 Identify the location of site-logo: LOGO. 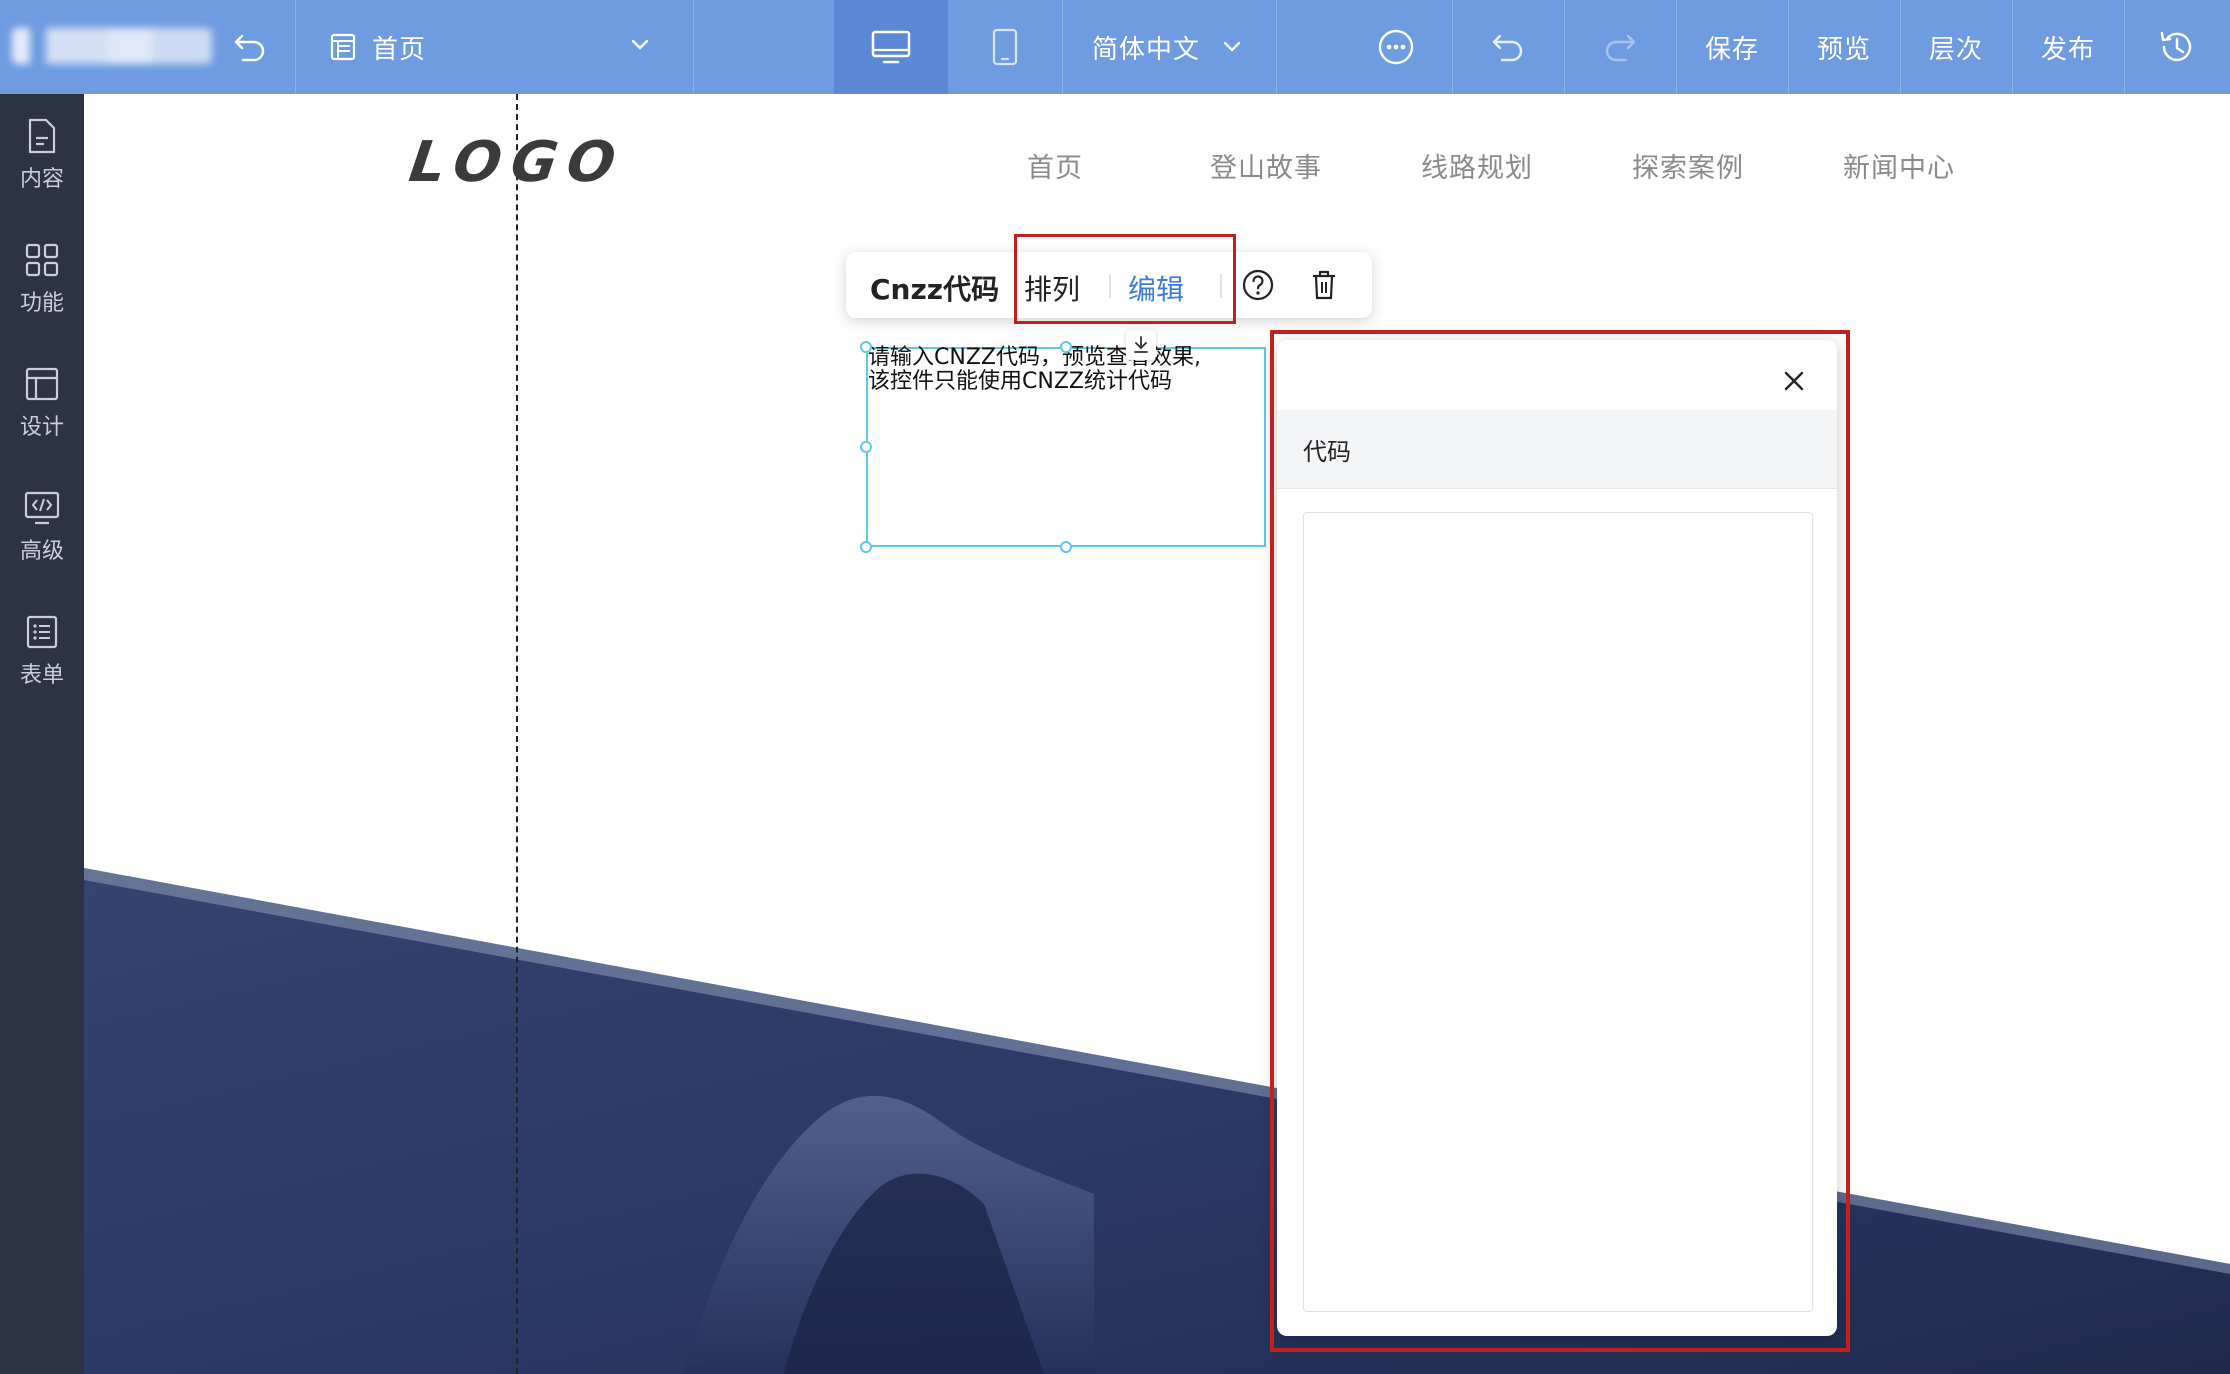
(517, 162).